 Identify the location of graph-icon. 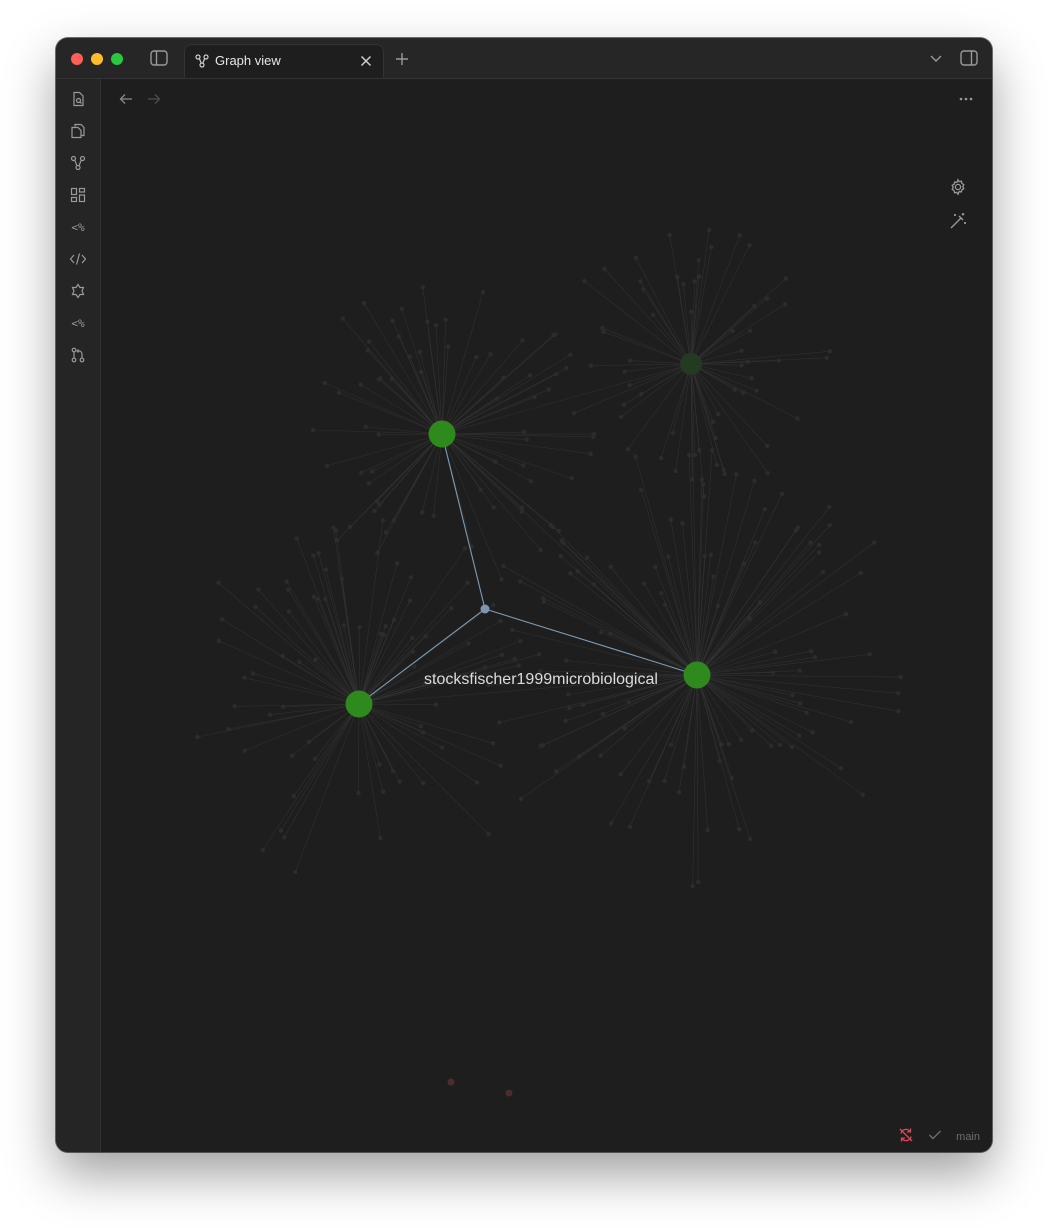
(78, 163).